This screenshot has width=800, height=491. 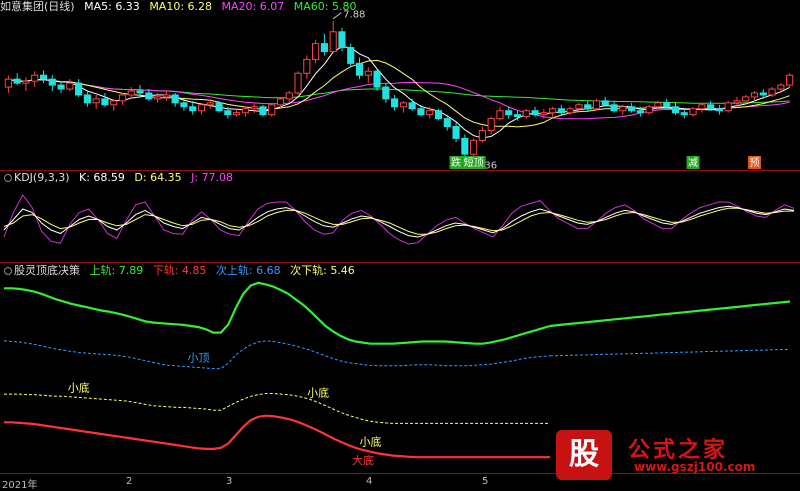 What do you see at coordinates (47, 270) in the screenshot?
I see `band-title: 股灵顶底决策` at bounding box center [47, 270].